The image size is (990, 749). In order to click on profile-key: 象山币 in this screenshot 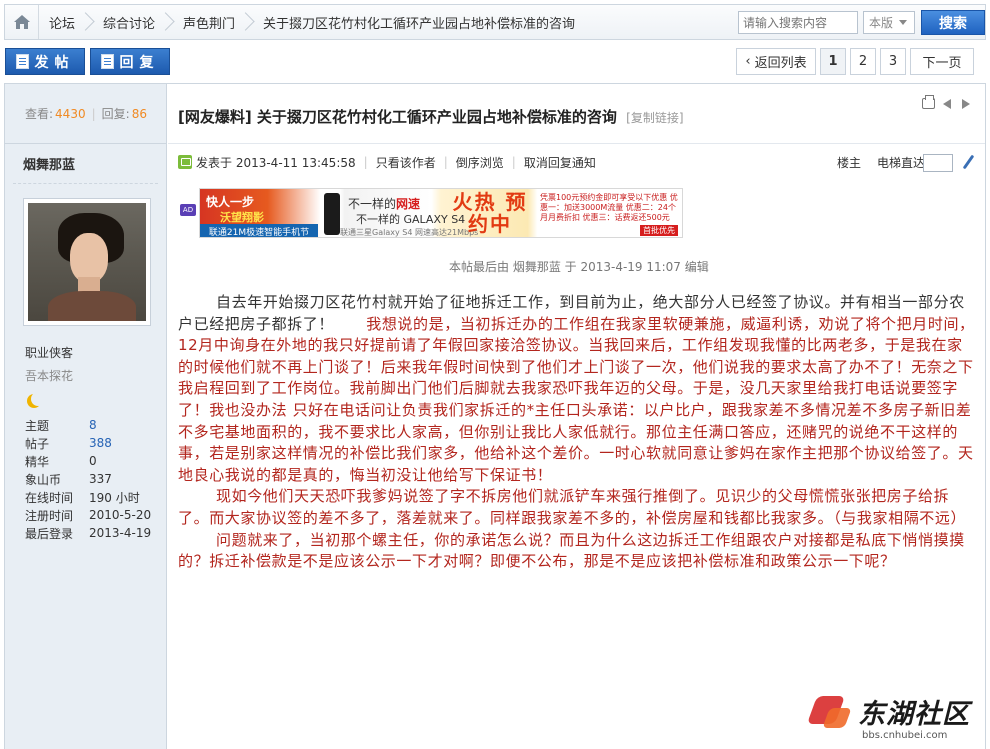, I will do `click(43, 479)`.